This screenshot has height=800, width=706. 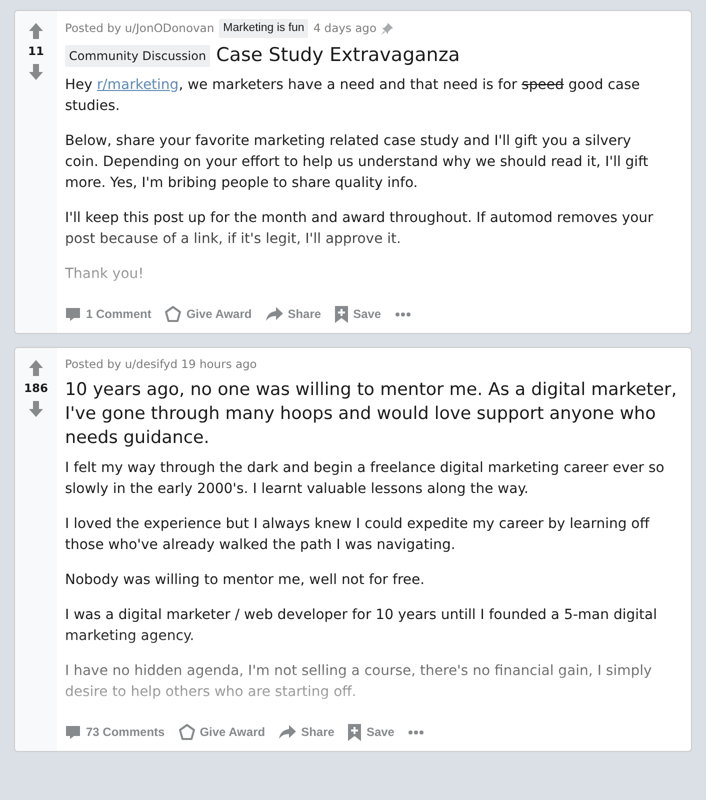 What do you see at coordinates (344, 28) in the screenshot?
I see `post-time: 4 days ago` at bounding box center [344, 28].